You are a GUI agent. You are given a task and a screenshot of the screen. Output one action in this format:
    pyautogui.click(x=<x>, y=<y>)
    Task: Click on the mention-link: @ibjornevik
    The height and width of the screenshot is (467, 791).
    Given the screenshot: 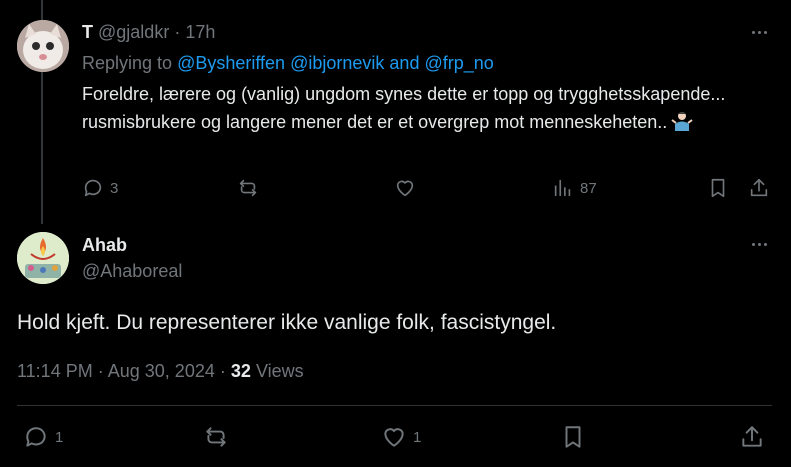 What is the action you would take?
    pyautogui.click(x=337, y=63)
    